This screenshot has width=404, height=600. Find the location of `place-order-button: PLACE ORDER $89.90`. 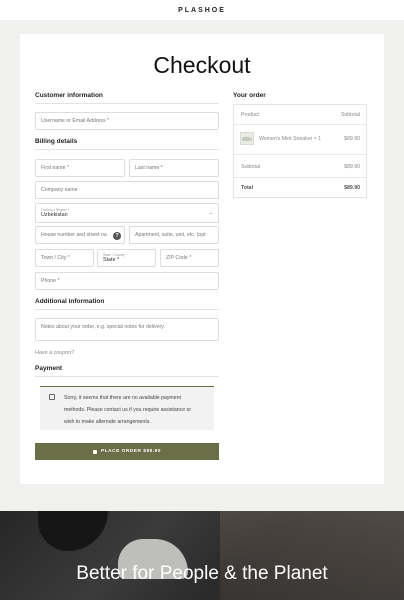

place-order-button: PLACE ORDER $89.90 is located at coordinates (127, 451).